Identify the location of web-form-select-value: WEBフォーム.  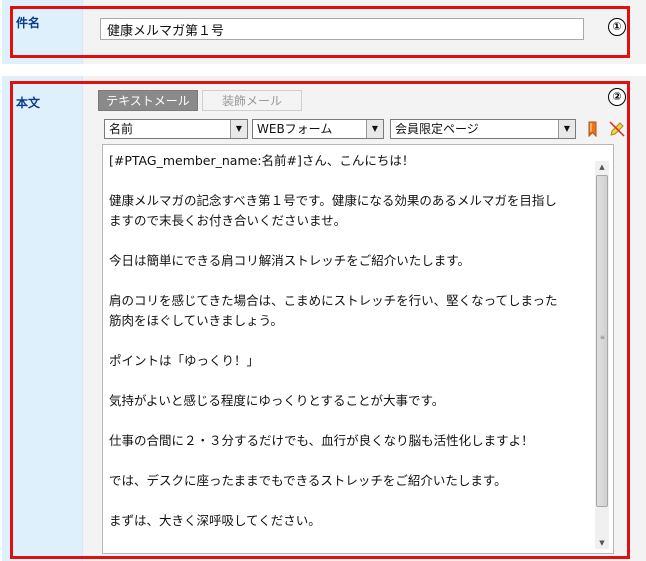
(295, 129).